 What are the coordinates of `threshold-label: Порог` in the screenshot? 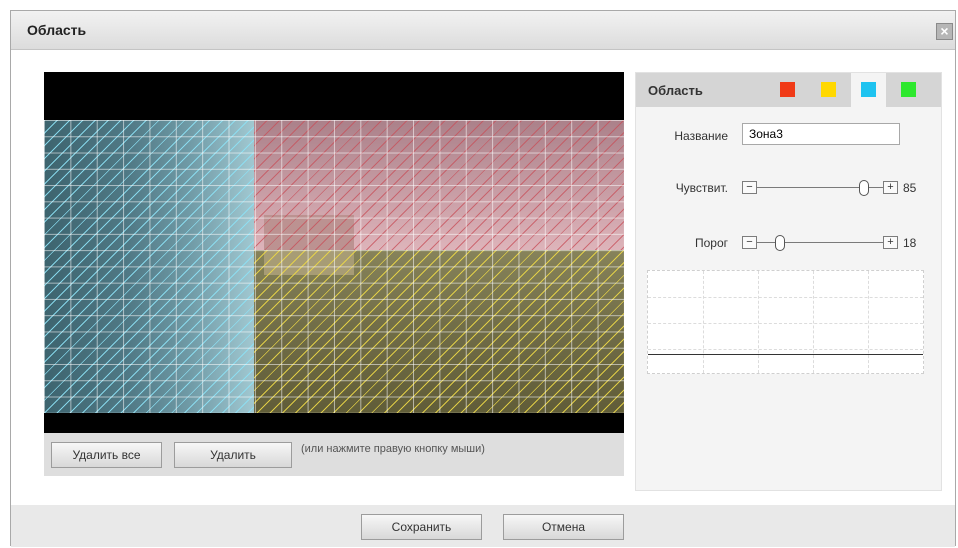 It's located at (711, 243).